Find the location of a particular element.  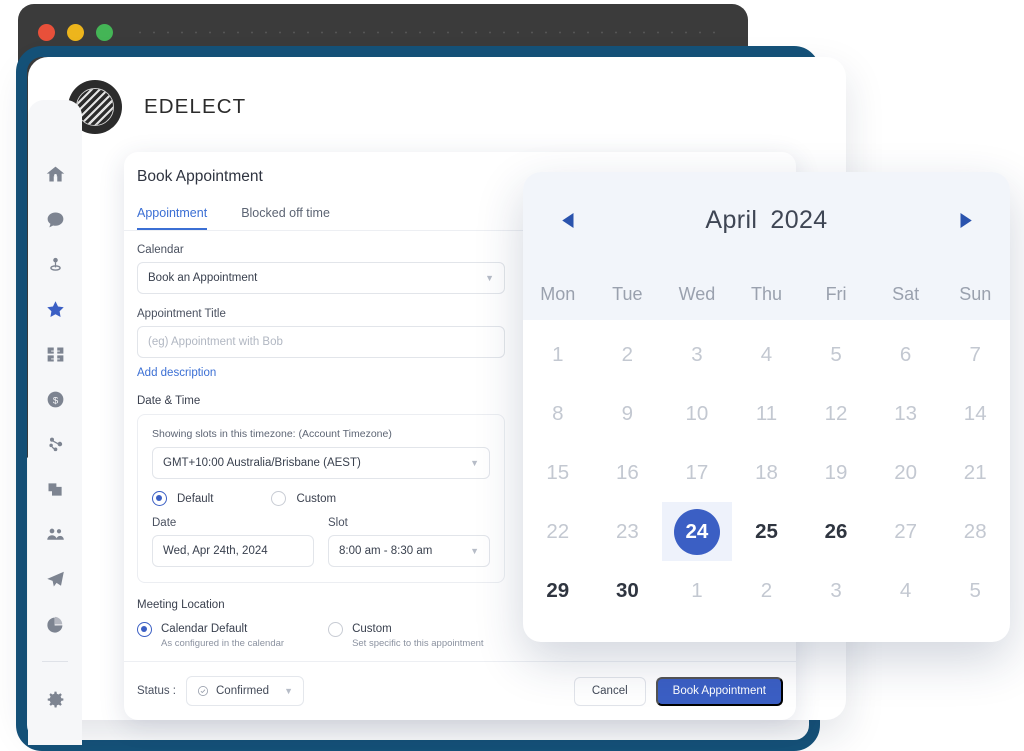

meeting-location-section-label: Meeting Location is located at coordinates (181, 605).